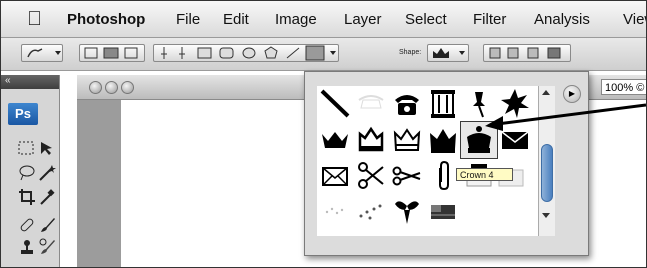 The width and height of the screenshot is (647, 268). Describe the element at coordinates (106, 19) in the screenshot. I see `menu-app-name: Photoshop` at that location.